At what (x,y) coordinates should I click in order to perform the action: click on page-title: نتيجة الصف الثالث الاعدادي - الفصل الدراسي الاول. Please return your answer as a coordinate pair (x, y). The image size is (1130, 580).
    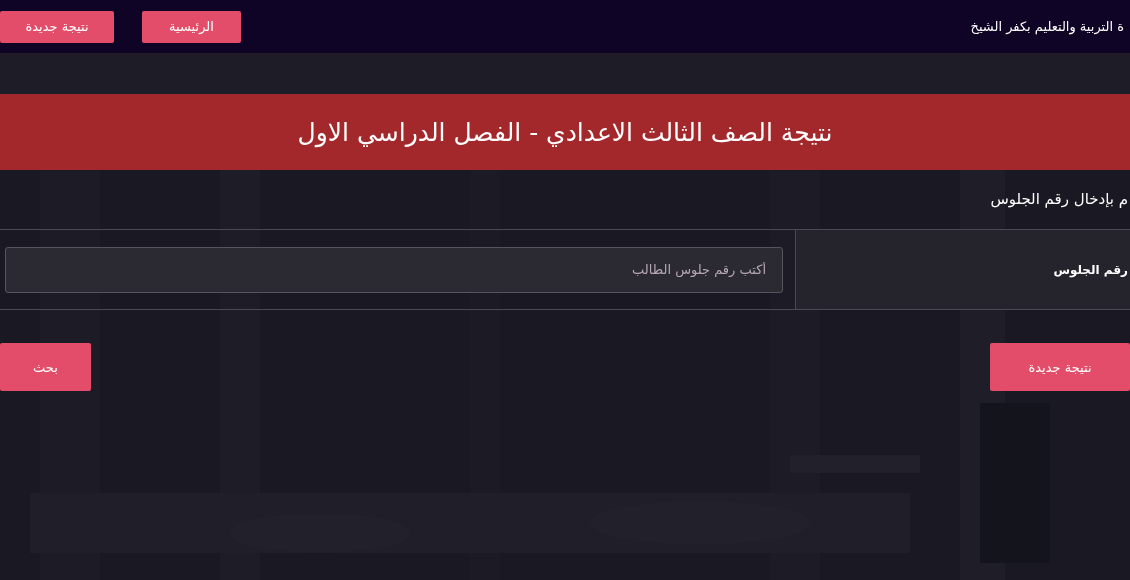
    Looking at the image, I should click on (565, 132).